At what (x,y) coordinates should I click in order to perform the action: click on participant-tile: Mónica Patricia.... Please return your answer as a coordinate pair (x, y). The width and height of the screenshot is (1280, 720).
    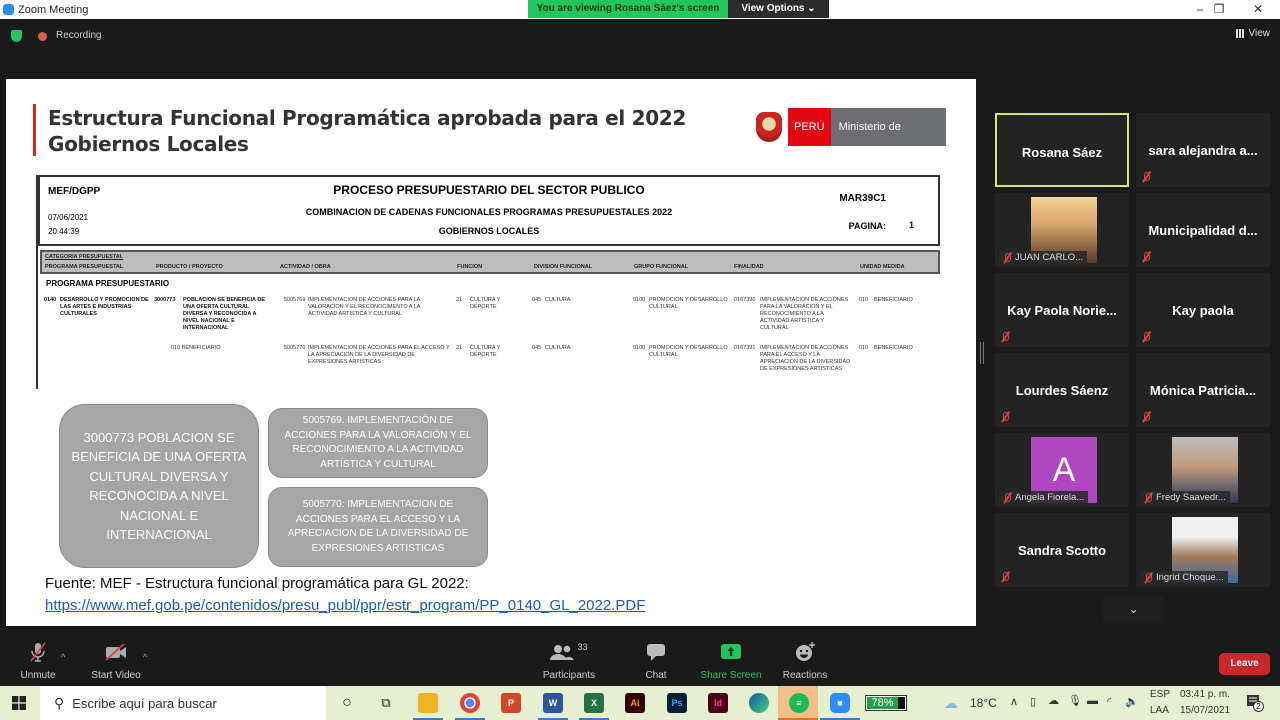
    Looking at the image, I should click on (1203, 390).